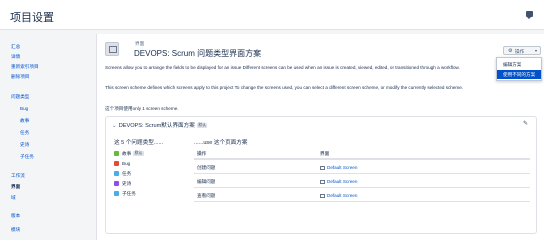  What do you see at coordinates (24, 121) in the screenshot?
I see `sidebar-item-story: 故事` at bounding box center [24, 121].